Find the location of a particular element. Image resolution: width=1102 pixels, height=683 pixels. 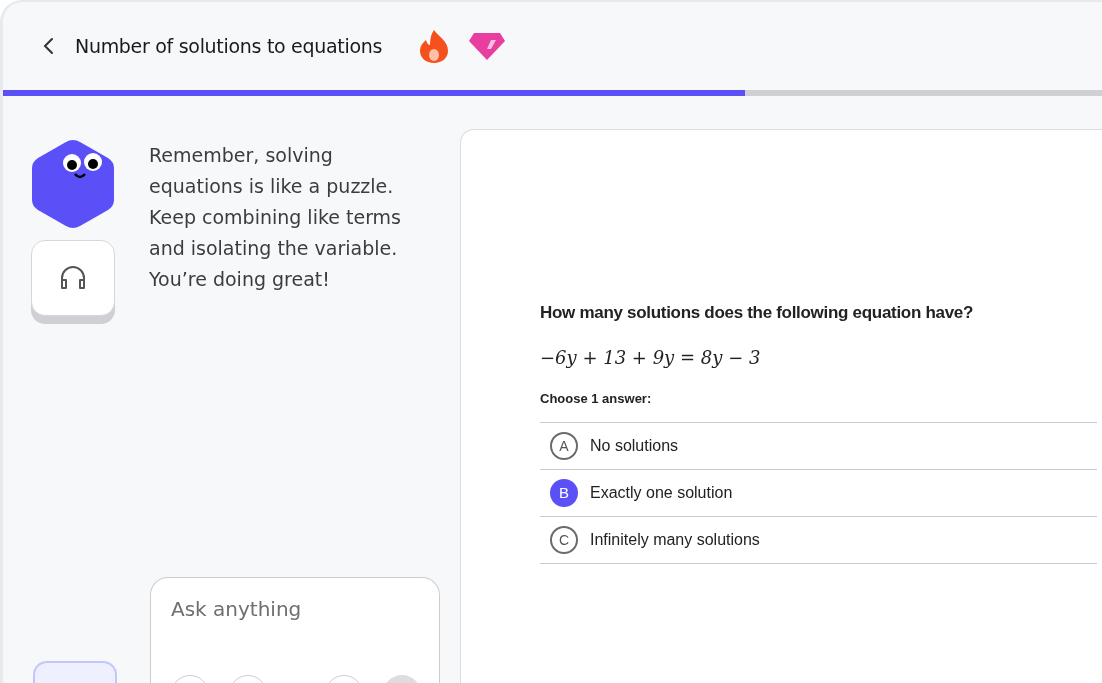

answer-choice: B Exactly one solution is located at coordinates (818, 493).